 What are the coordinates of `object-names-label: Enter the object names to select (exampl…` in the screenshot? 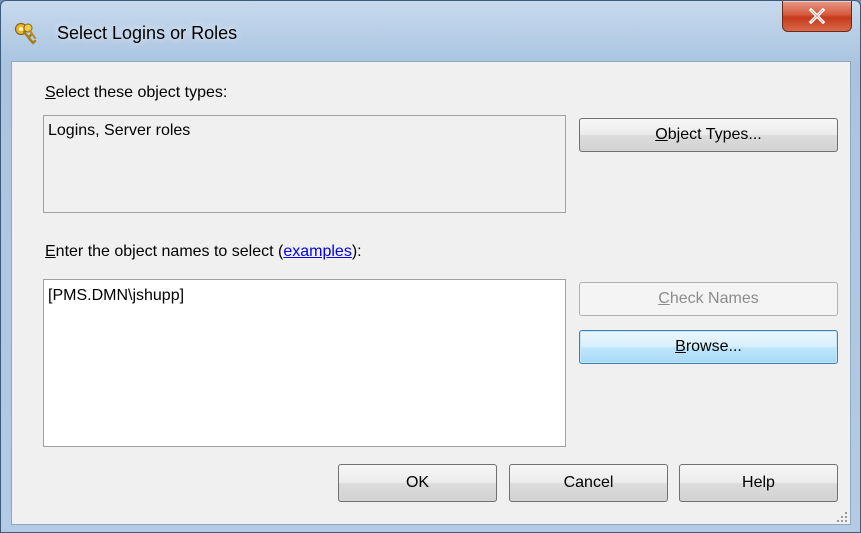 It's located at (203, 251).